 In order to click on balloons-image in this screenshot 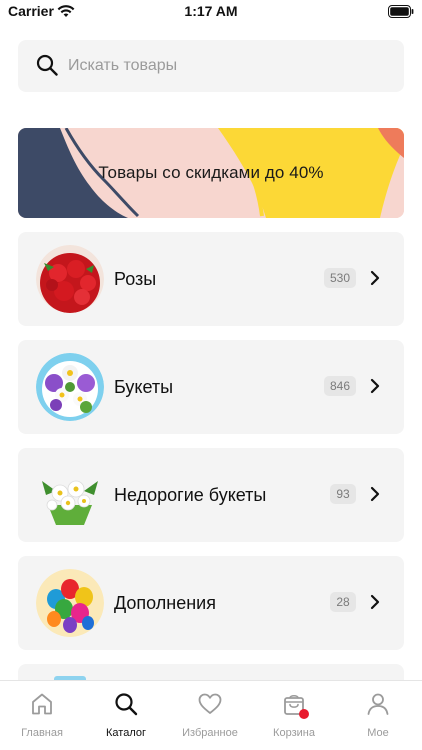, I will do `click(70, 603)`.